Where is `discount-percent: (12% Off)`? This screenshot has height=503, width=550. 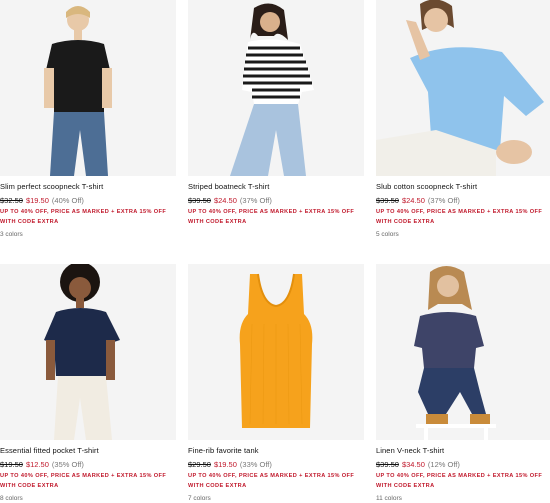
discount-percent: (12% Off) is located at coordinates (443, 464).